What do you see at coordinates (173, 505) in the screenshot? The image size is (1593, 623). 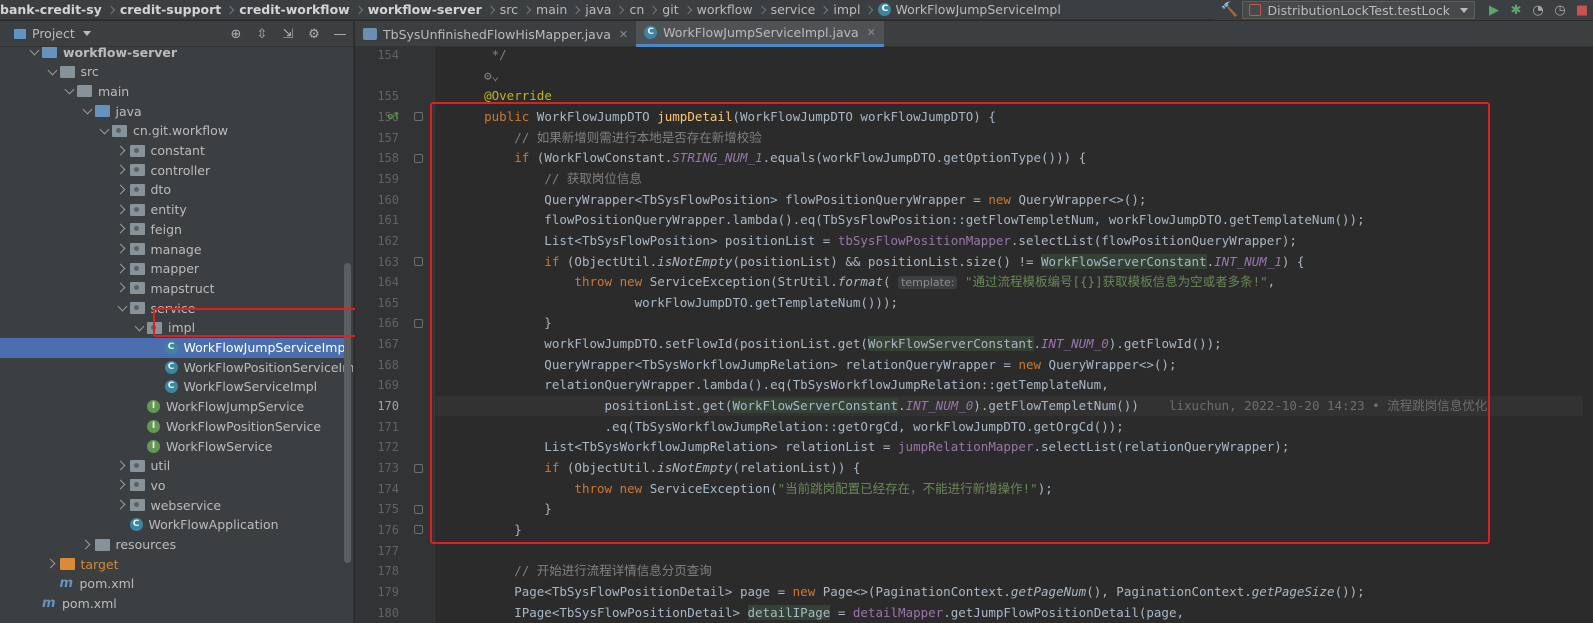 I see `tree-item: webservice` at bounding box center [173, 505].